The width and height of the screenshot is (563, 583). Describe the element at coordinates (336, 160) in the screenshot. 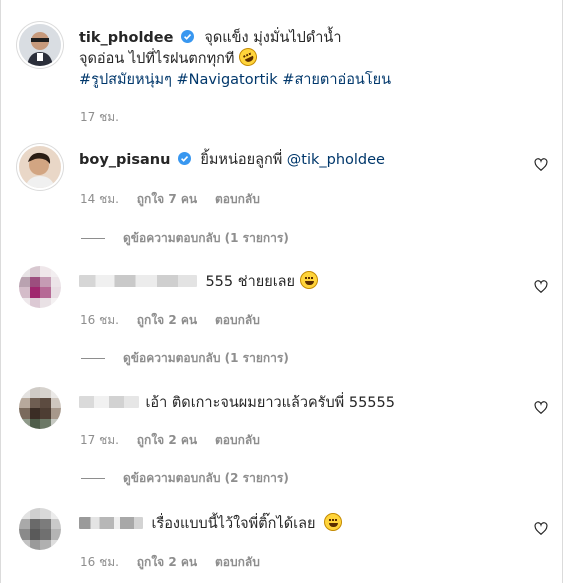

I see `comment-mention: @tik_pholdee` at that location.